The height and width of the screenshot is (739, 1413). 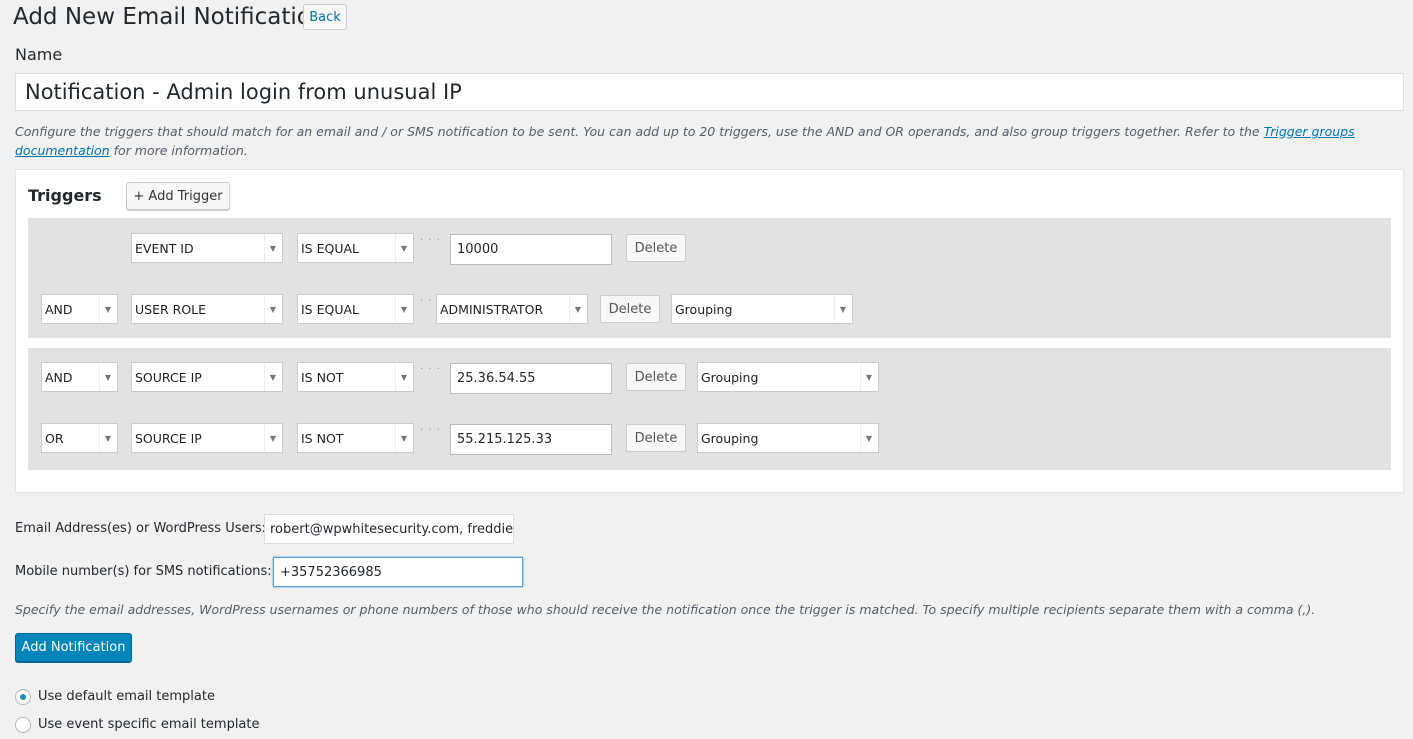 What do you see at coordinates (178, 150) in the screenshot?
I see `description-text-end: for more information.` at bounding box center [178, 150].